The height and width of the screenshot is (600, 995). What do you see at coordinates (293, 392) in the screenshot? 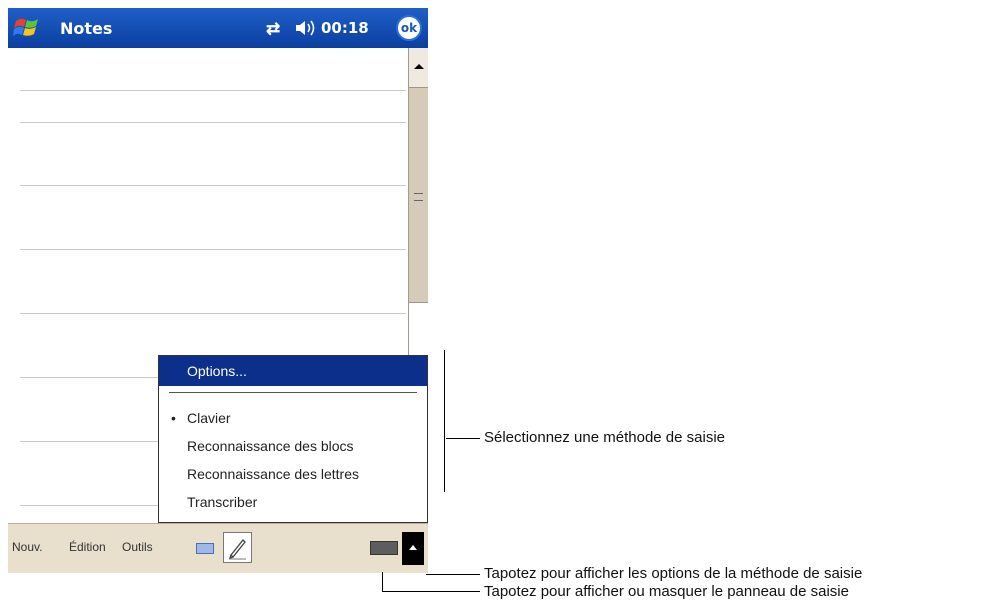
I see `menu-separator` at bounding box center [293, 392].